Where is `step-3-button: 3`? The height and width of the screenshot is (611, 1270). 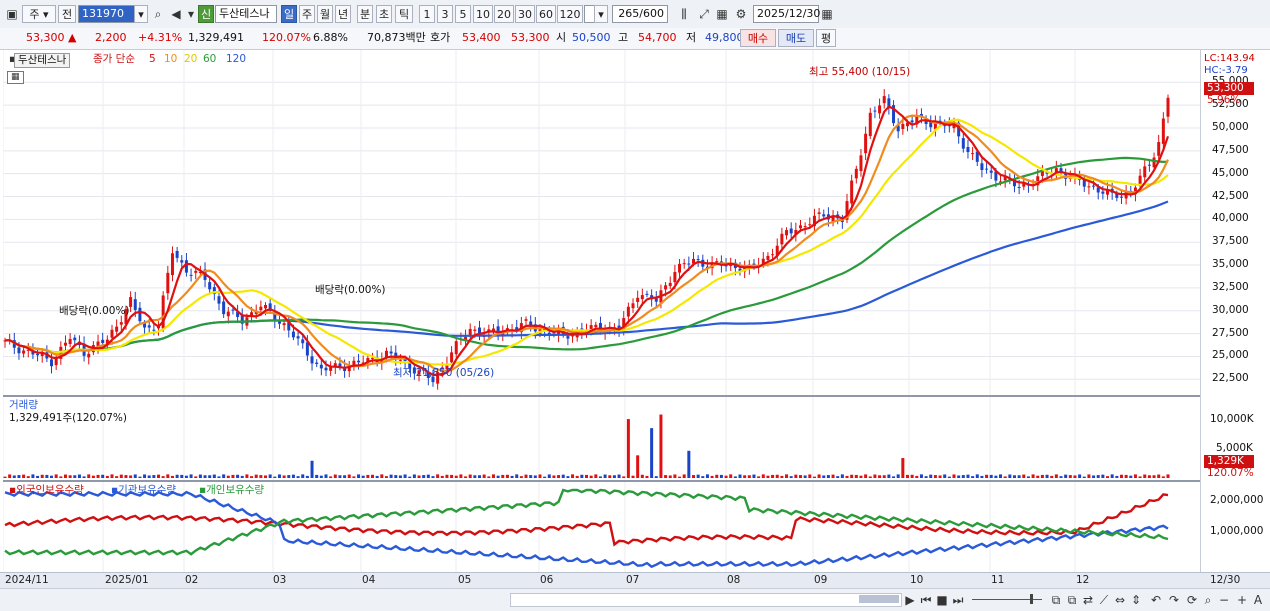 step-3-button: 3 is located at coordinates (445, 14).